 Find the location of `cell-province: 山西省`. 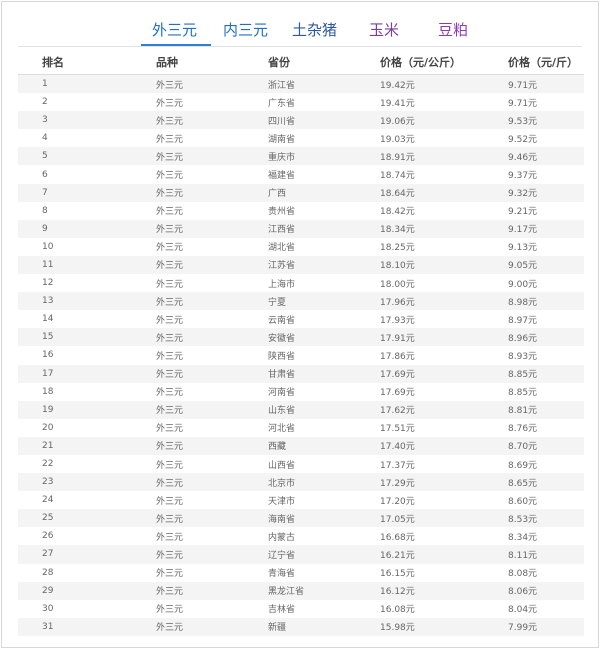

cell-province: 山西省 is located at coordinates (282, 465).